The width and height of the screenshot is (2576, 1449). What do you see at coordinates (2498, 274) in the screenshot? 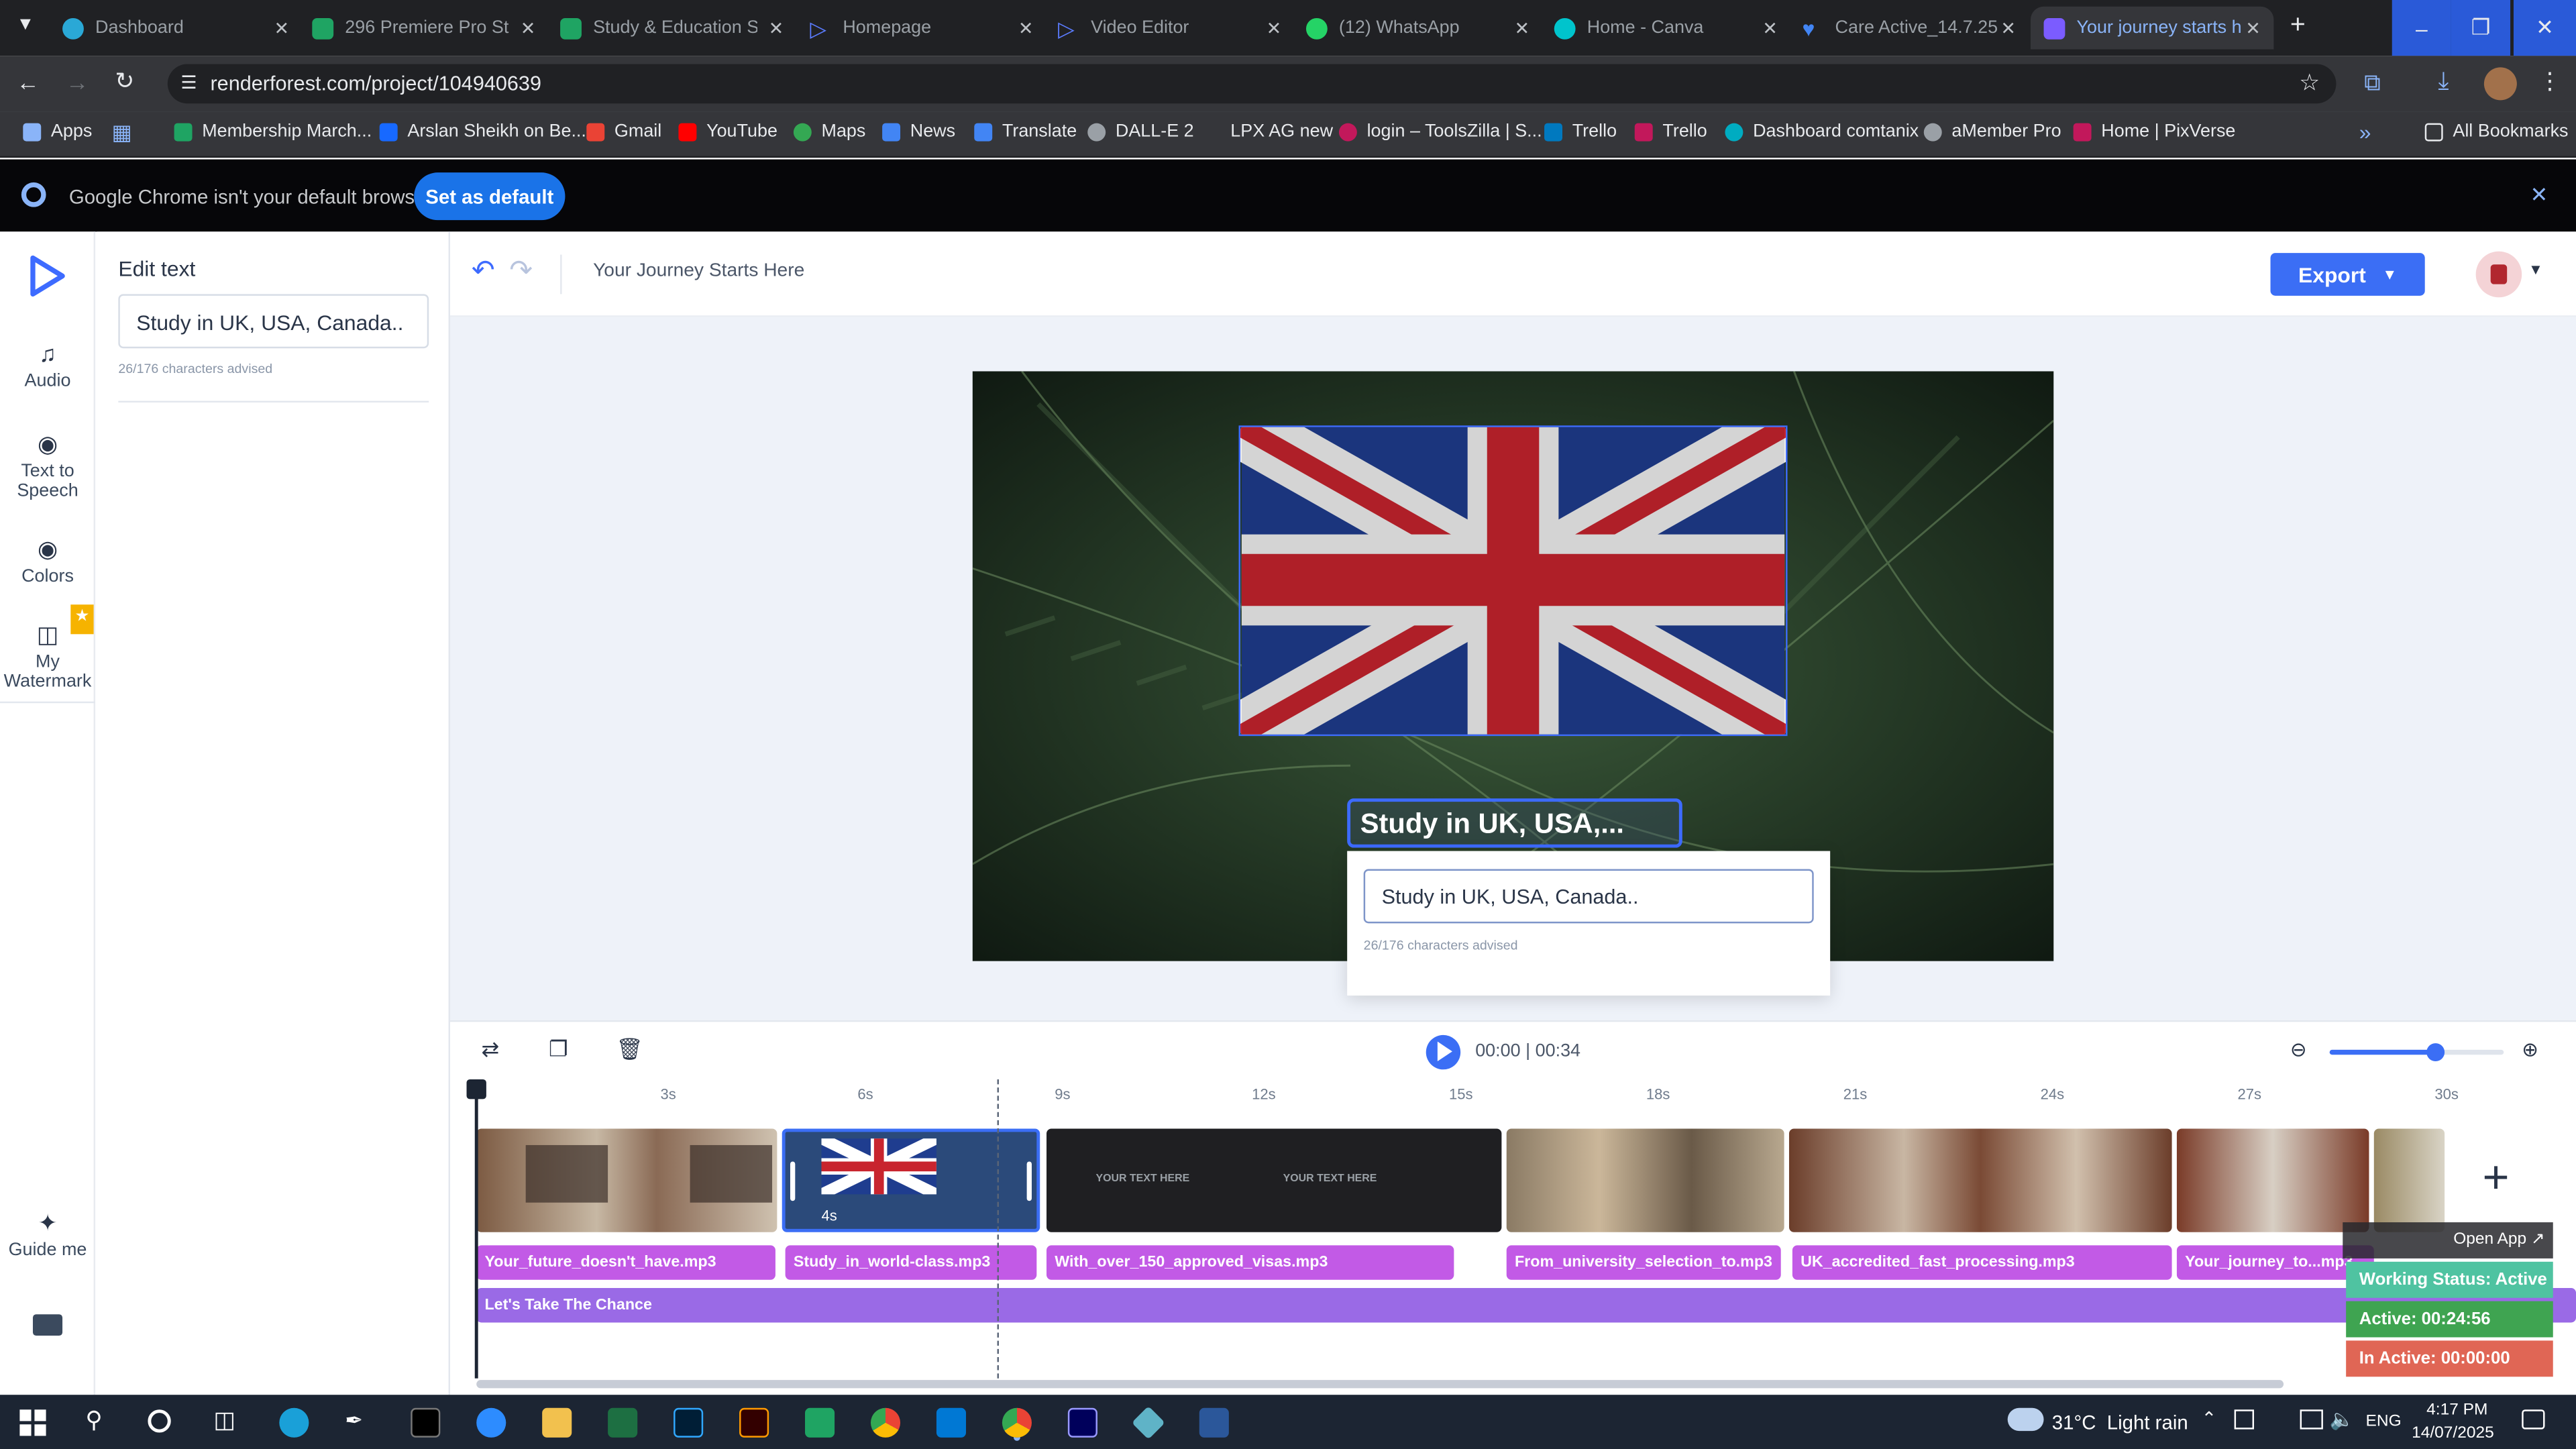
I see `user-avatar` at bounding box center [2498, 274].